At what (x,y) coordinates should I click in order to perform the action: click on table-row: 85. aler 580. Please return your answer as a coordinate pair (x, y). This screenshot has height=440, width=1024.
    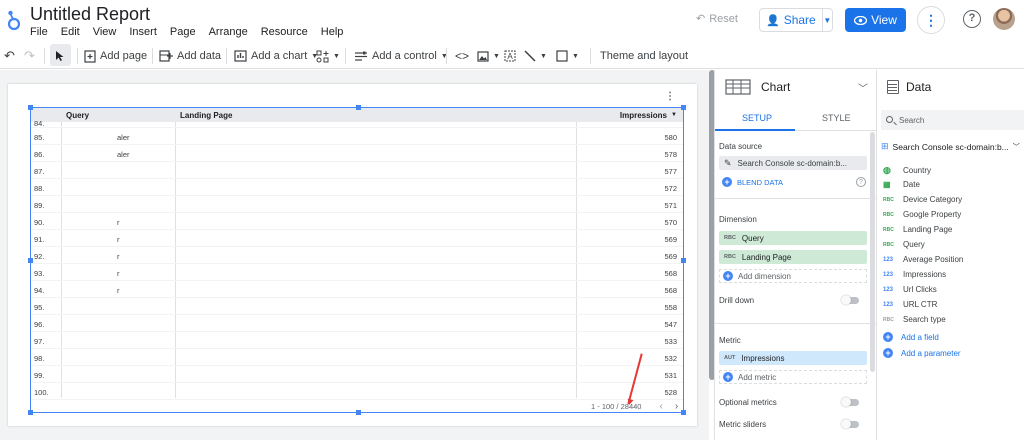
    Looking at the image, I should click on (357, 136).